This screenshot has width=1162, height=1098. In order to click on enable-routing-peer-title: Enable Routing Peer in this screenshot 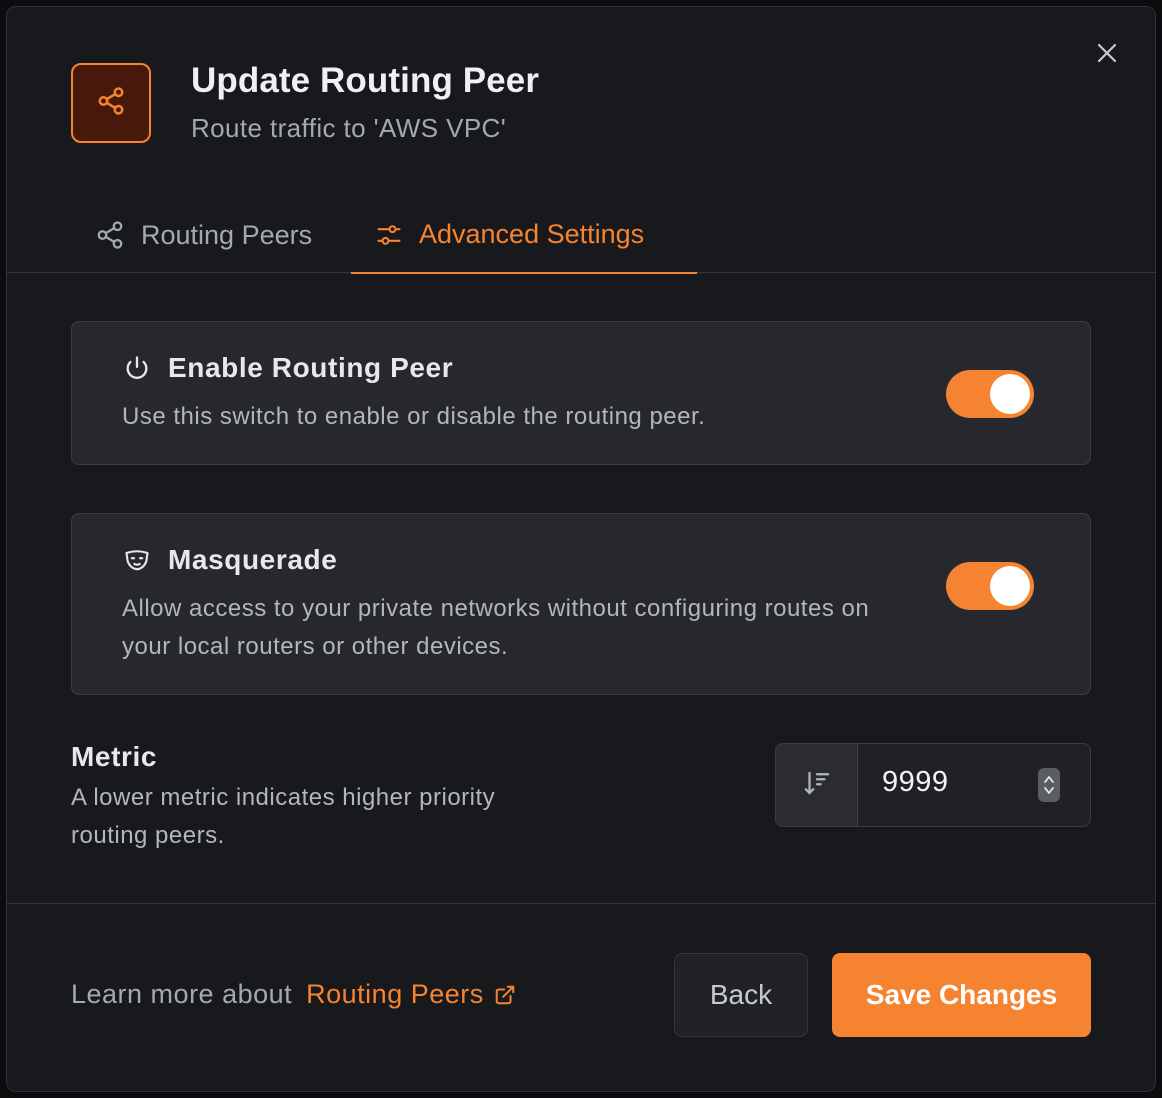, I will do `click(311, 367)`.